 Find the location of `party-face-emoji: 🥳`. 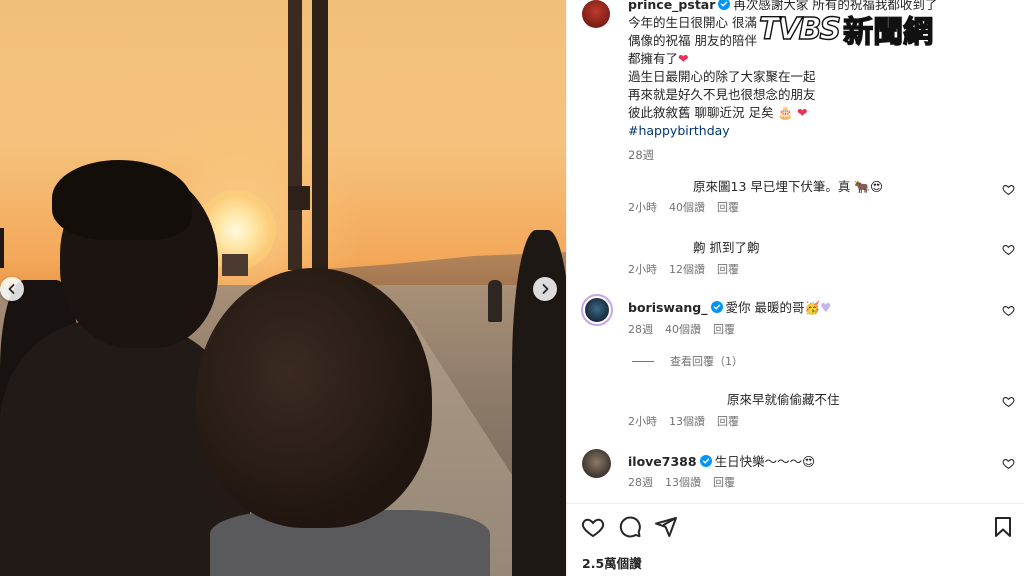

party-face-emoji: 🥳 is located at coordinates (812, 307).